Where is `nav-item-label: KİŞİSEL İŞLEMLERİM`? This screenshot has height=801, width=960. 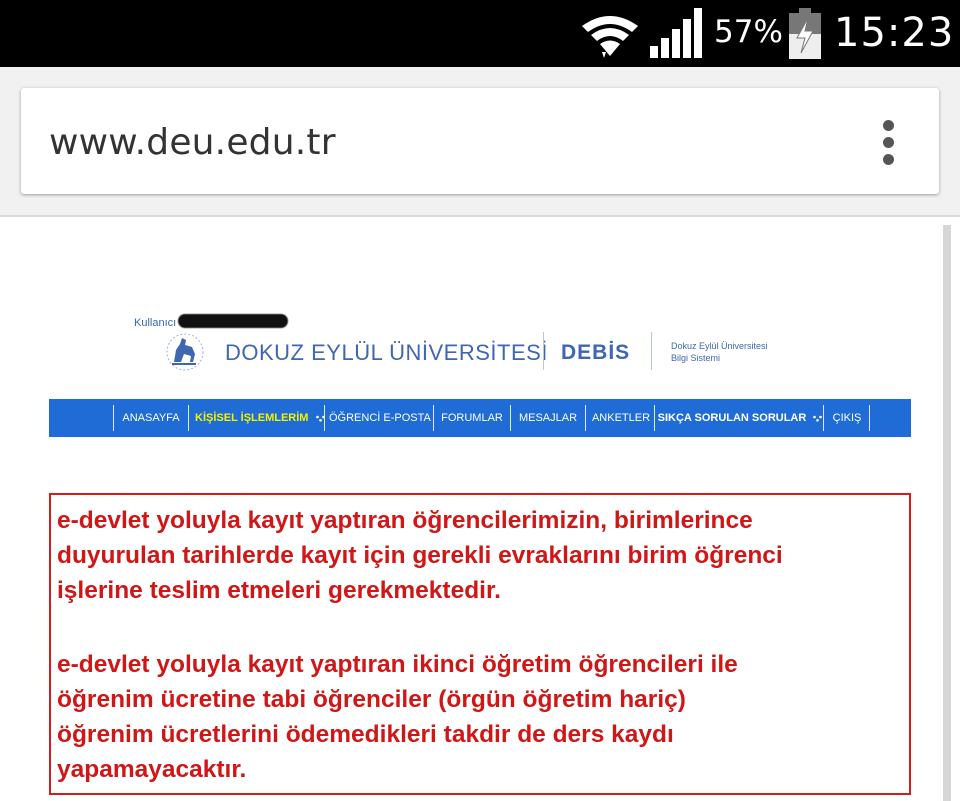
nav-item-label: KİŞİSEL İŞLEMLERİM is located at coordinates (252, 418).